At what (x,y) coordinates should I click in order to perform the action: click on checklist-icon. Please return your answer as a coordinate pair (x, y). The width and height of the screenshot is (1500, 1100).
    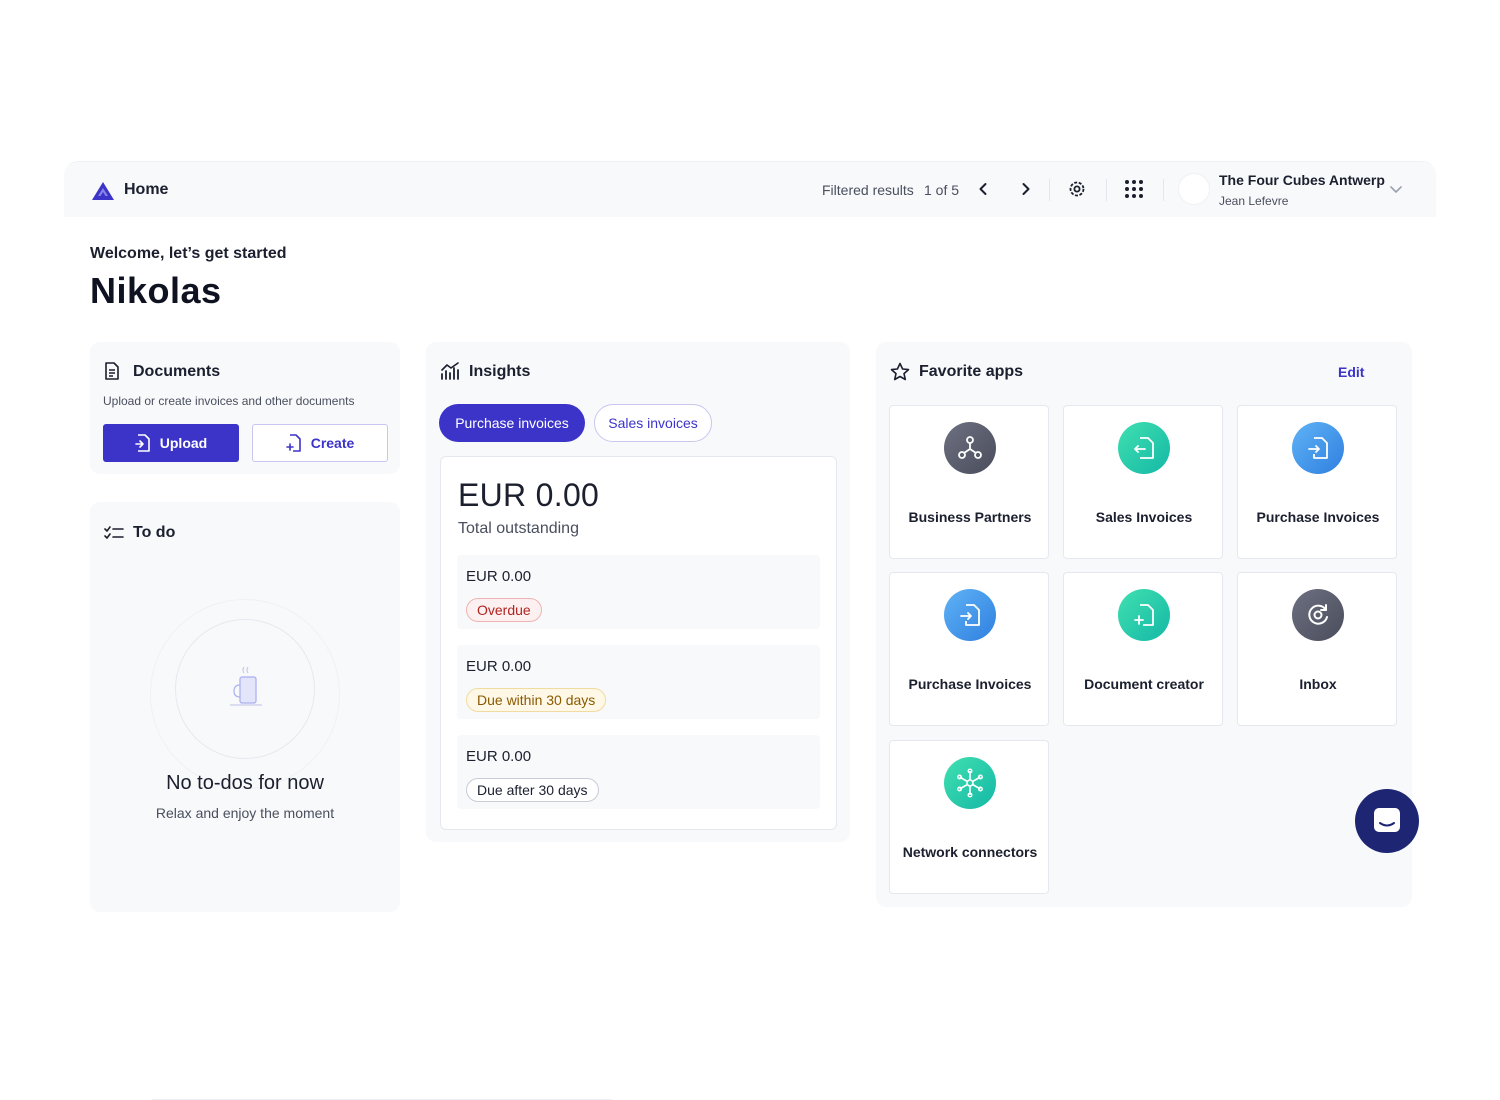
    Looking at the image, I should click on (114, 532).